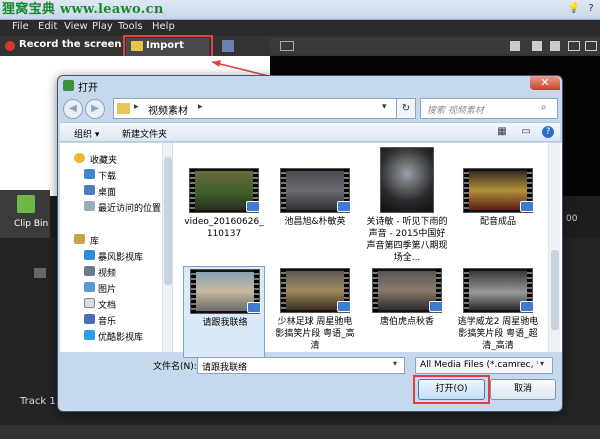 Image resolution: width=600 pixels, height=439 pixels. Describe the element at coordinates (406, 108) in the screenshot. I see `refresh-button: ↻` at that location.